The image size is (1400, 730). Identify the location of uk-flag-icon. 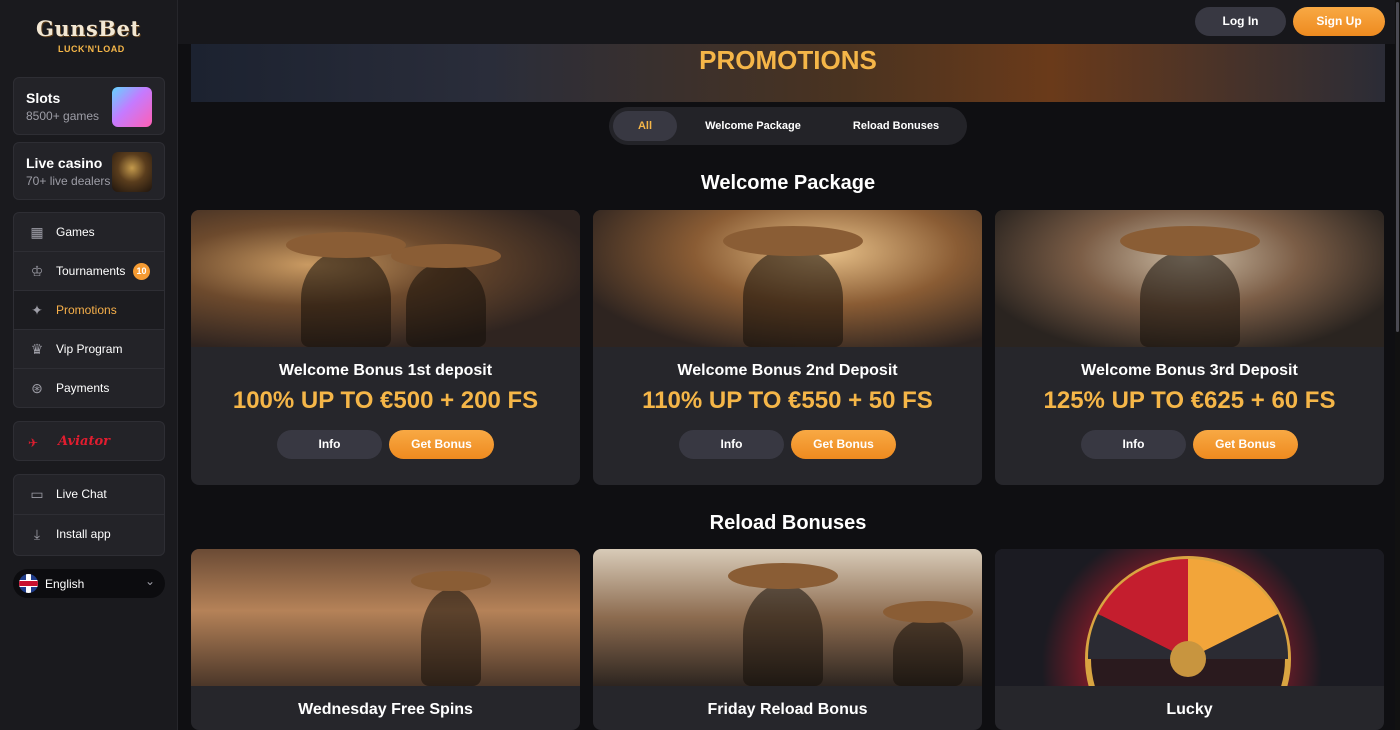
(28, 583).